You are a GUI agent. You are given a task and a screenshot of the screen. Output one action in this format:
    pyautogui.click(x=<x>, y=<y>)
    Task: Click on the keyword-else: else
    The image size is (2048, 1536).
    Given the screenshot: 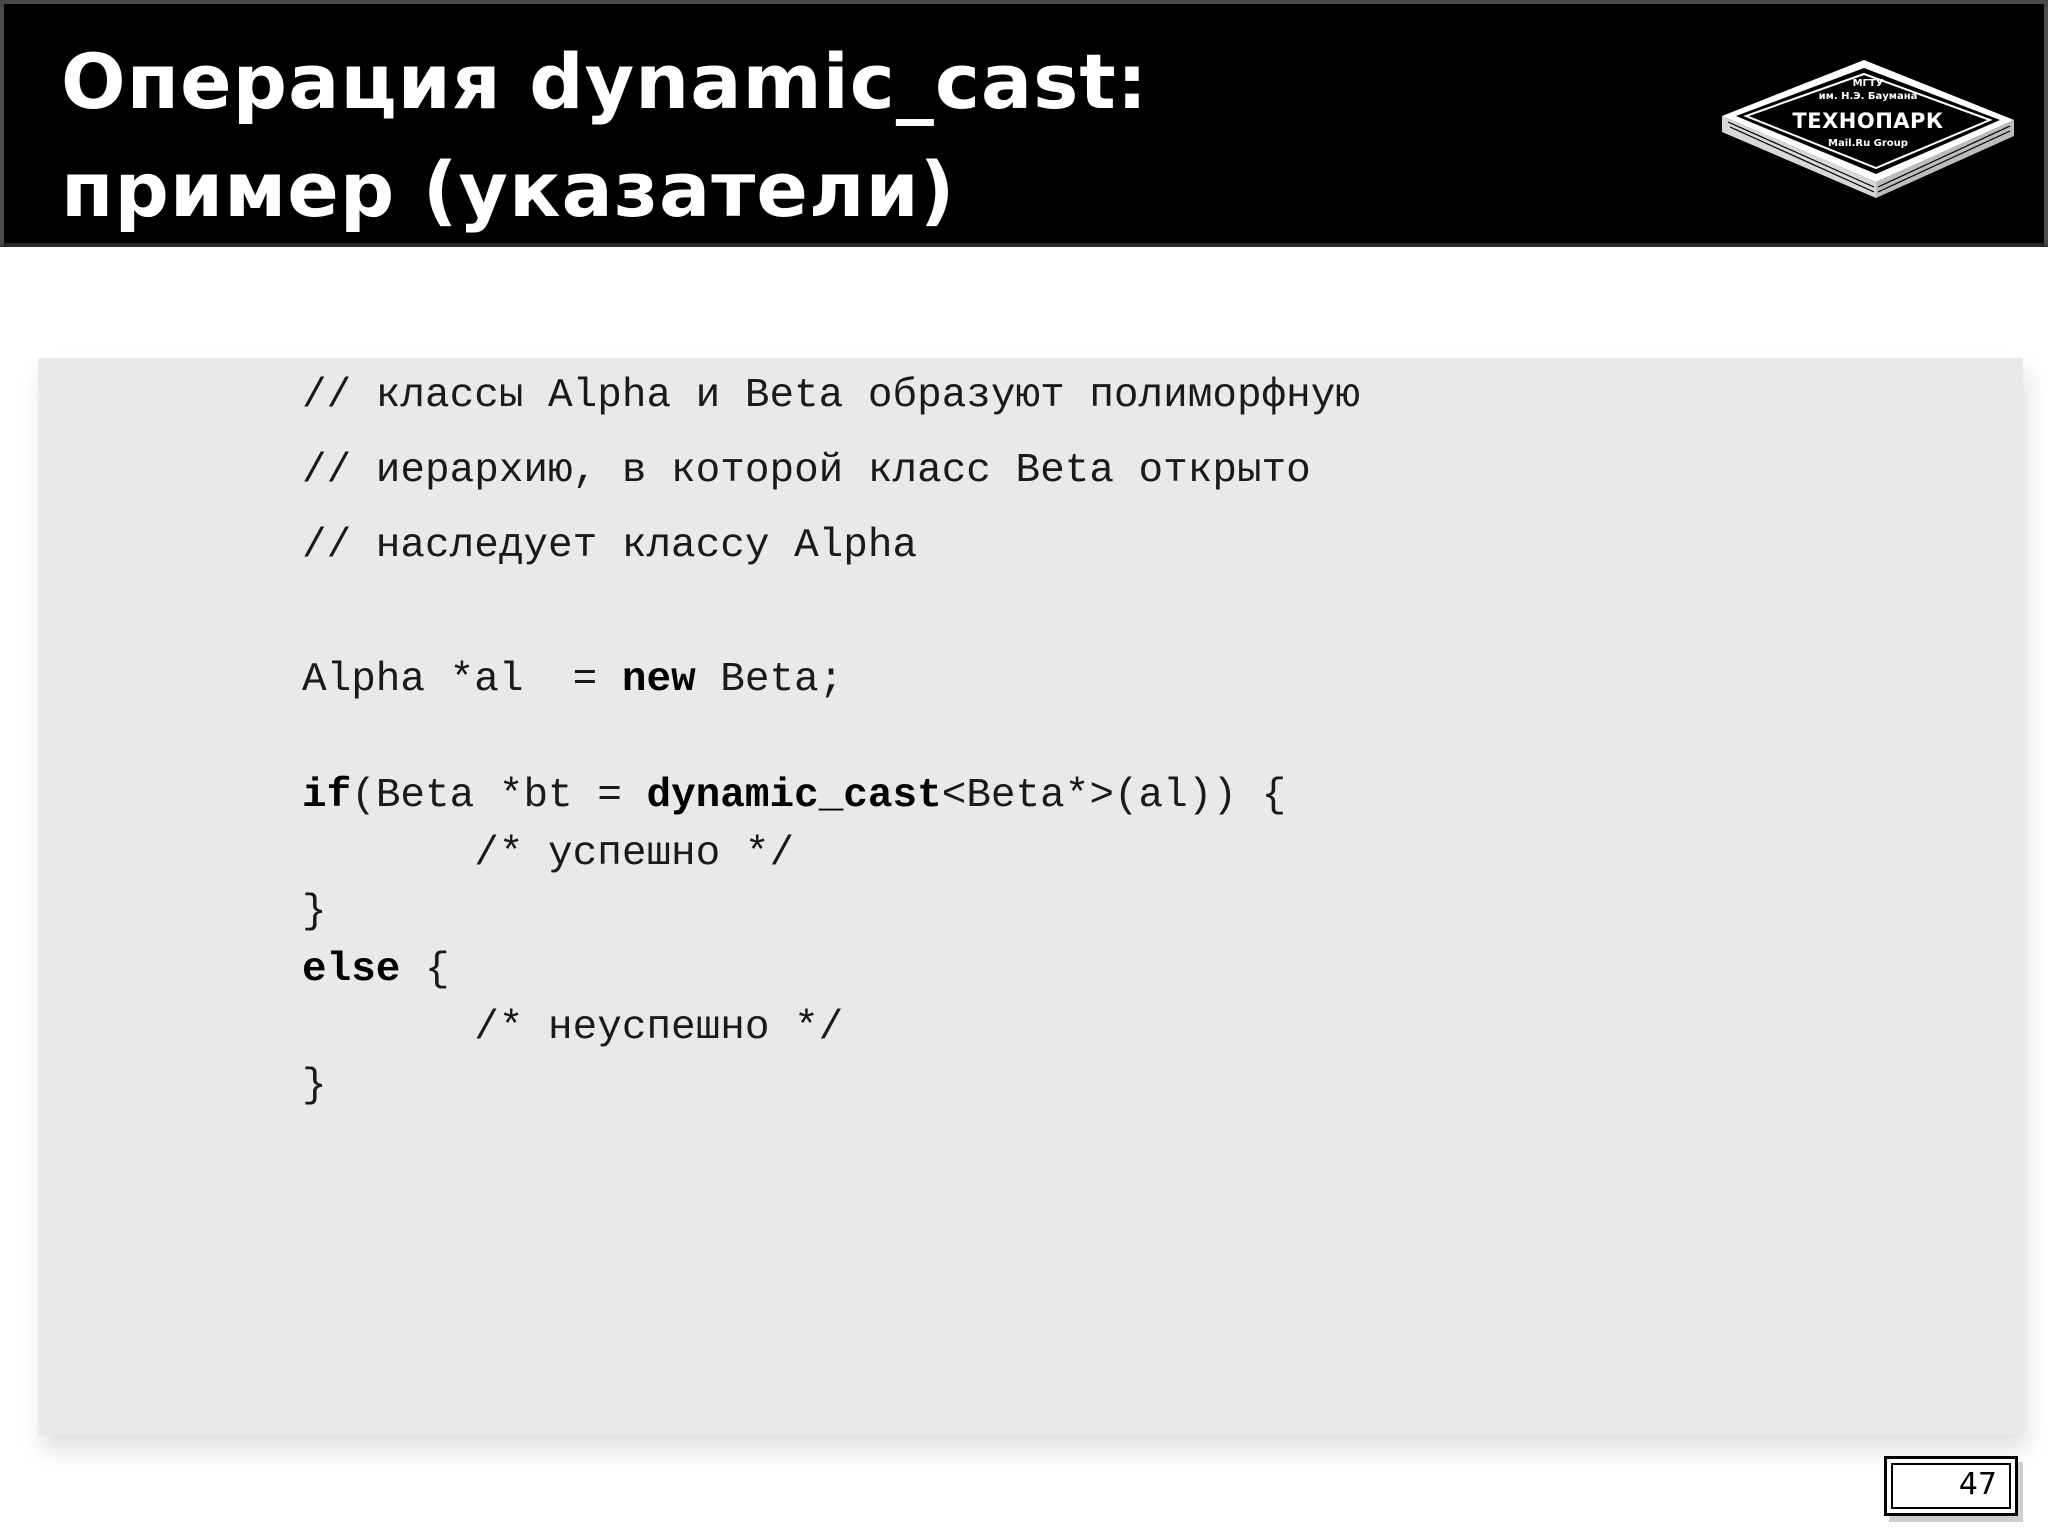 What is the action you would take?
    pyautogui.click(x=351, y=970)
    